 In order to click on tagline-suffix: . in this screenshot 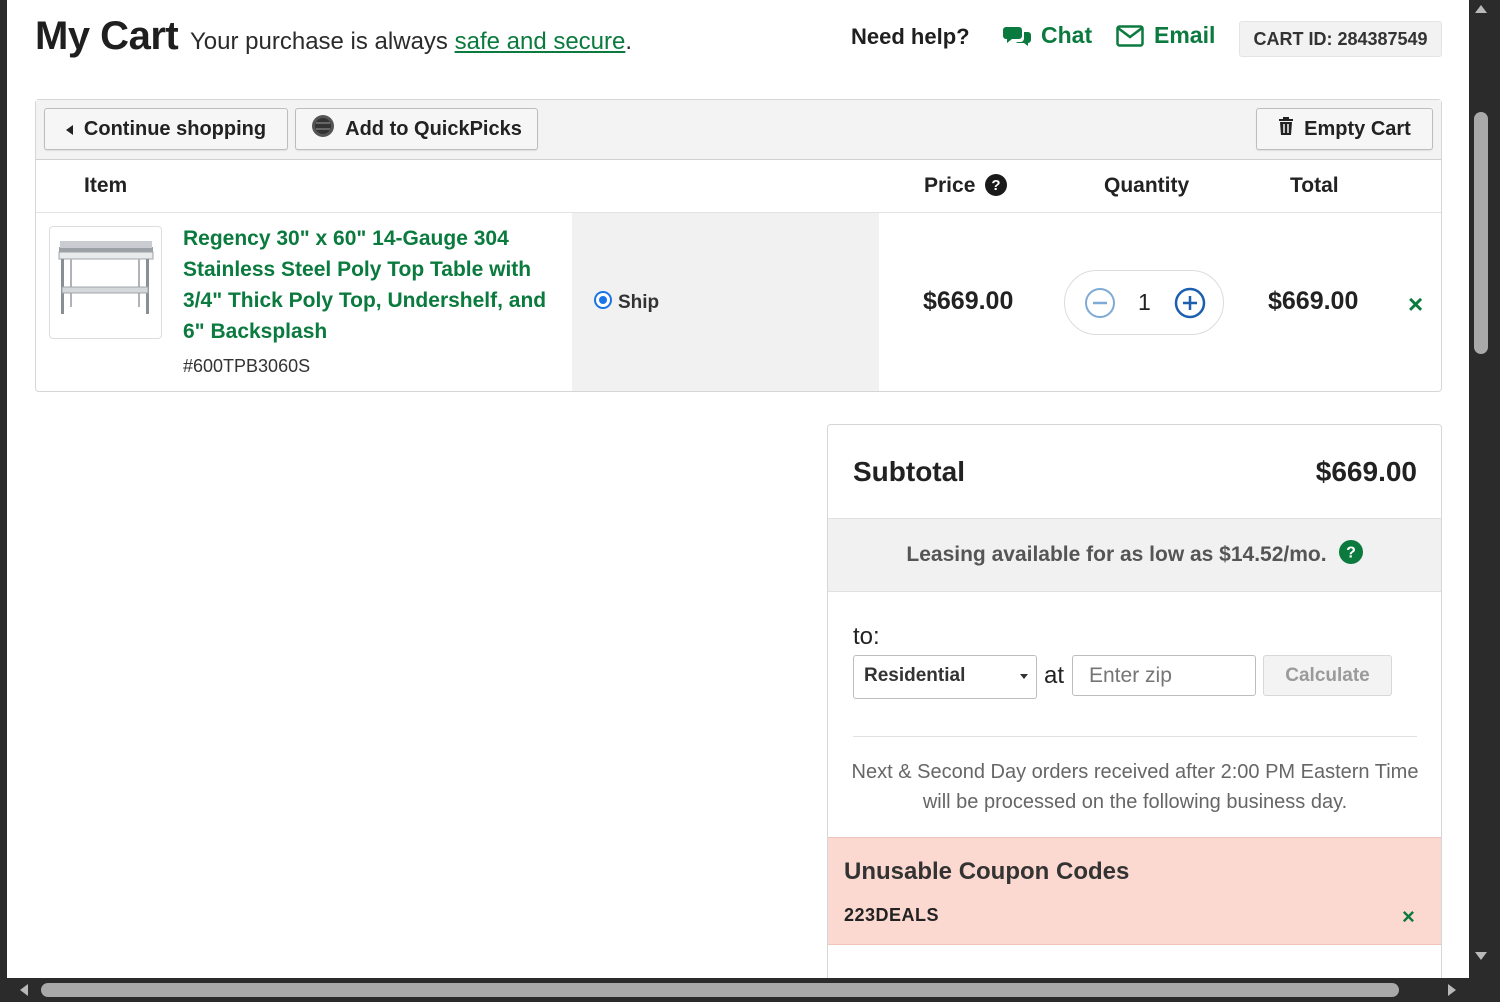, I will do `click(629, 41)`.